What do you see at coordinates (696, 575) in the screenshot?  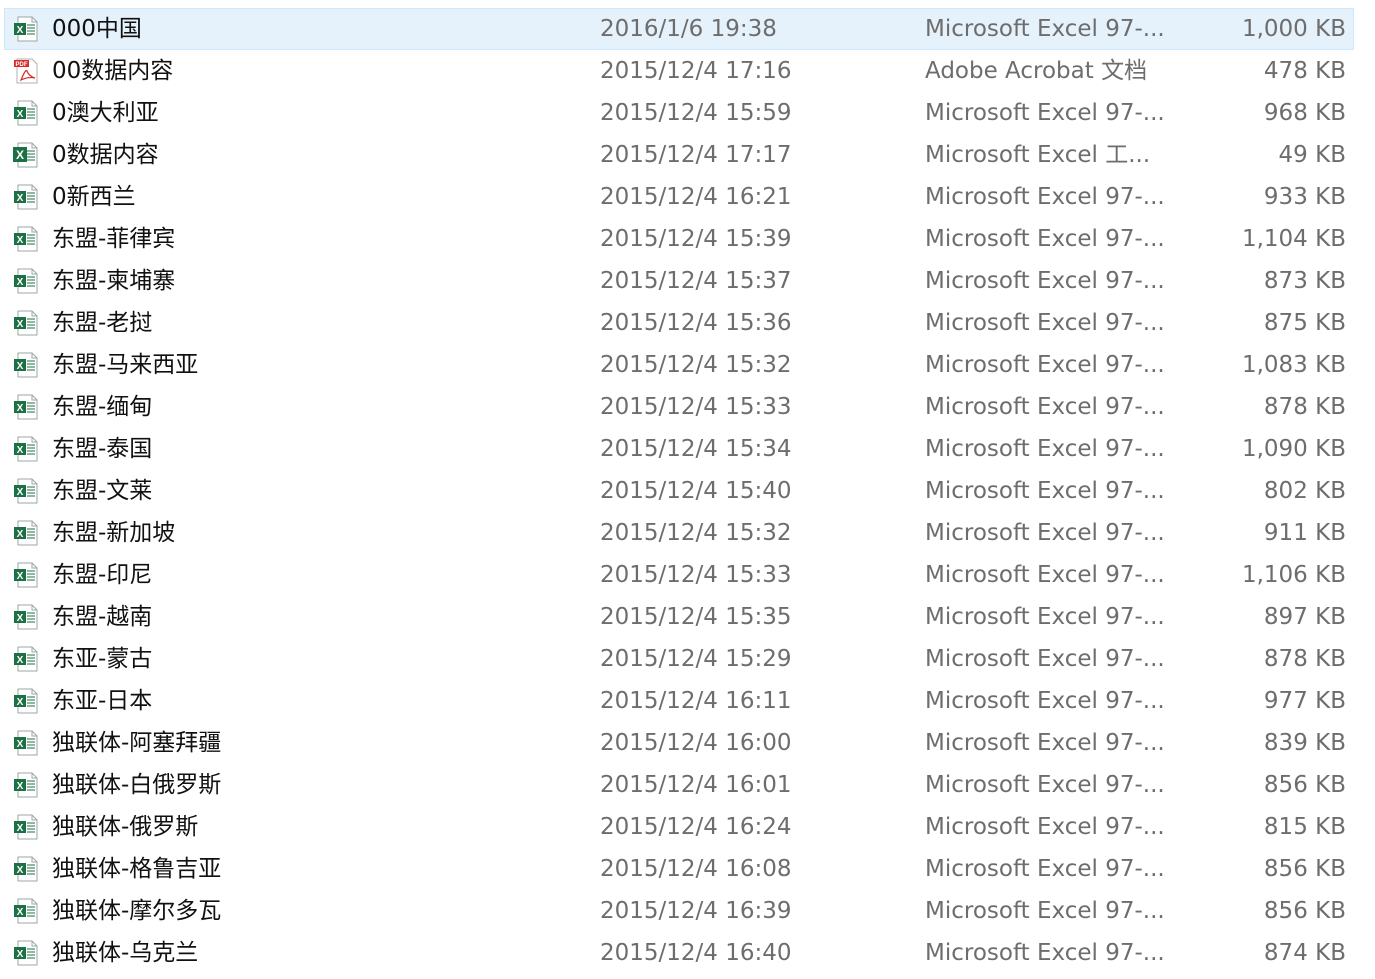 I see `file-date-modified: 2015/12/4 15:33` at bounding box center [696, 575].